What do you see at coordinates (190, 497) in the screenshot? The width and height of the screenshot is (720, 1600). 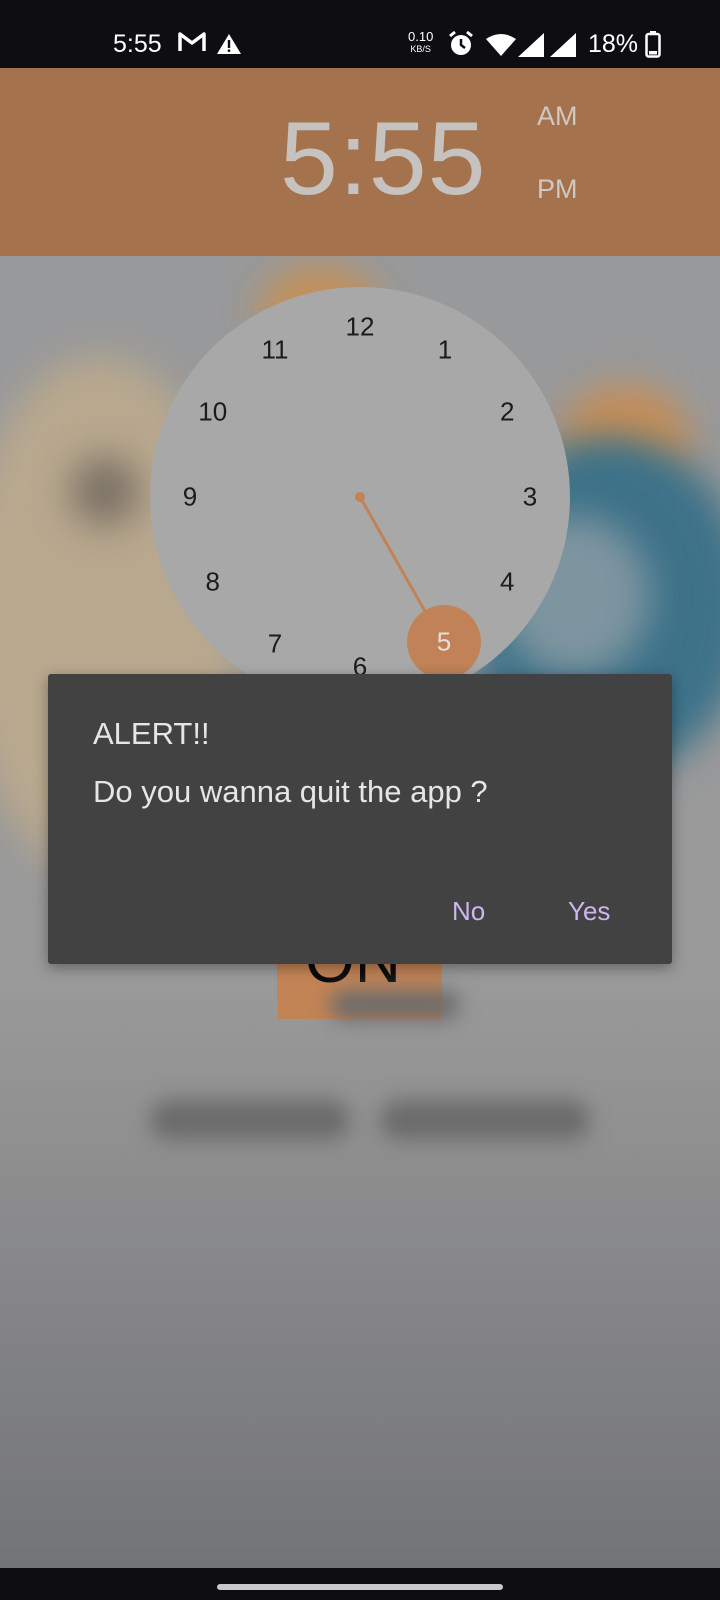 I see `clock-number-9: 9` at bounding box center [190, 497].